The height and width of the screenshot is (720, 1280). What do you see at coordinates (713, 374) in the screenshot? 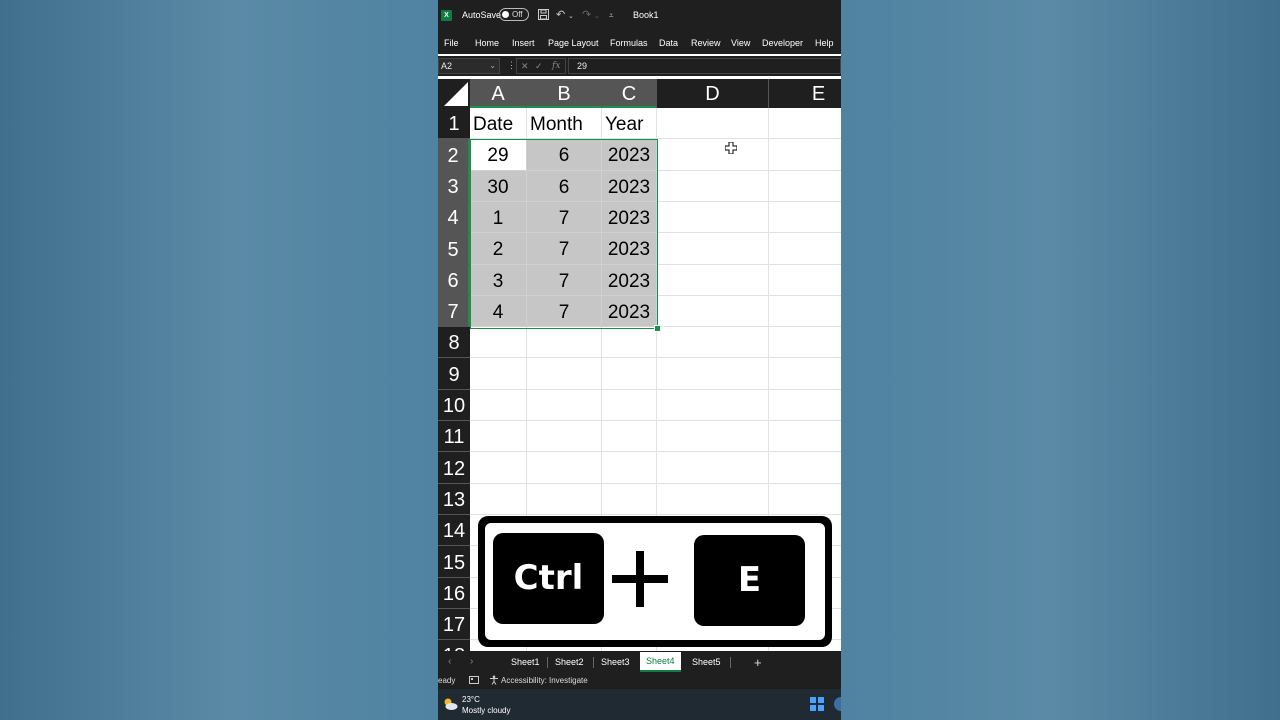
I see `cell-d9` at bounding box center [713, 374].